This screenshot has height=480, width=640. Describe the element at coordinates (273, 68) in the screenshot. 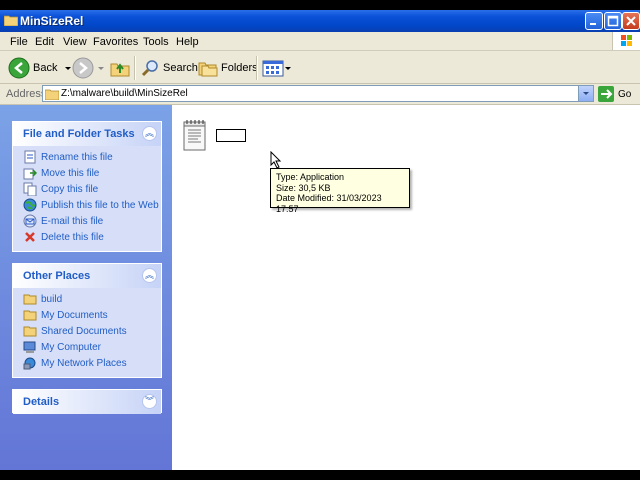

I see `views-icon` at that location.